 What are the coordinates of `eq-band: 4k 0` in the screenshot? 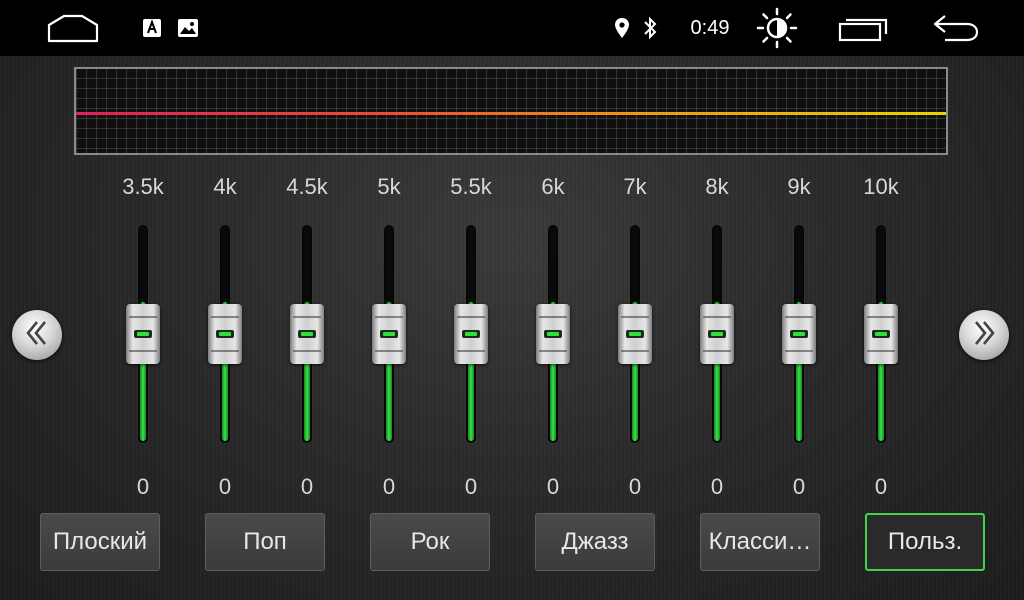 It's located at (225, 340).